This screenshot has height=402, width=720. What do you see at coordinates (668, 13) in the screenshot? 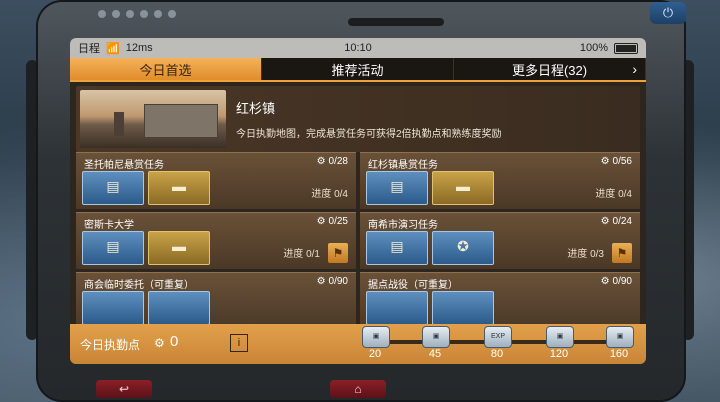
I see `power-icon: ⏻` at bounding box center [668, 13].